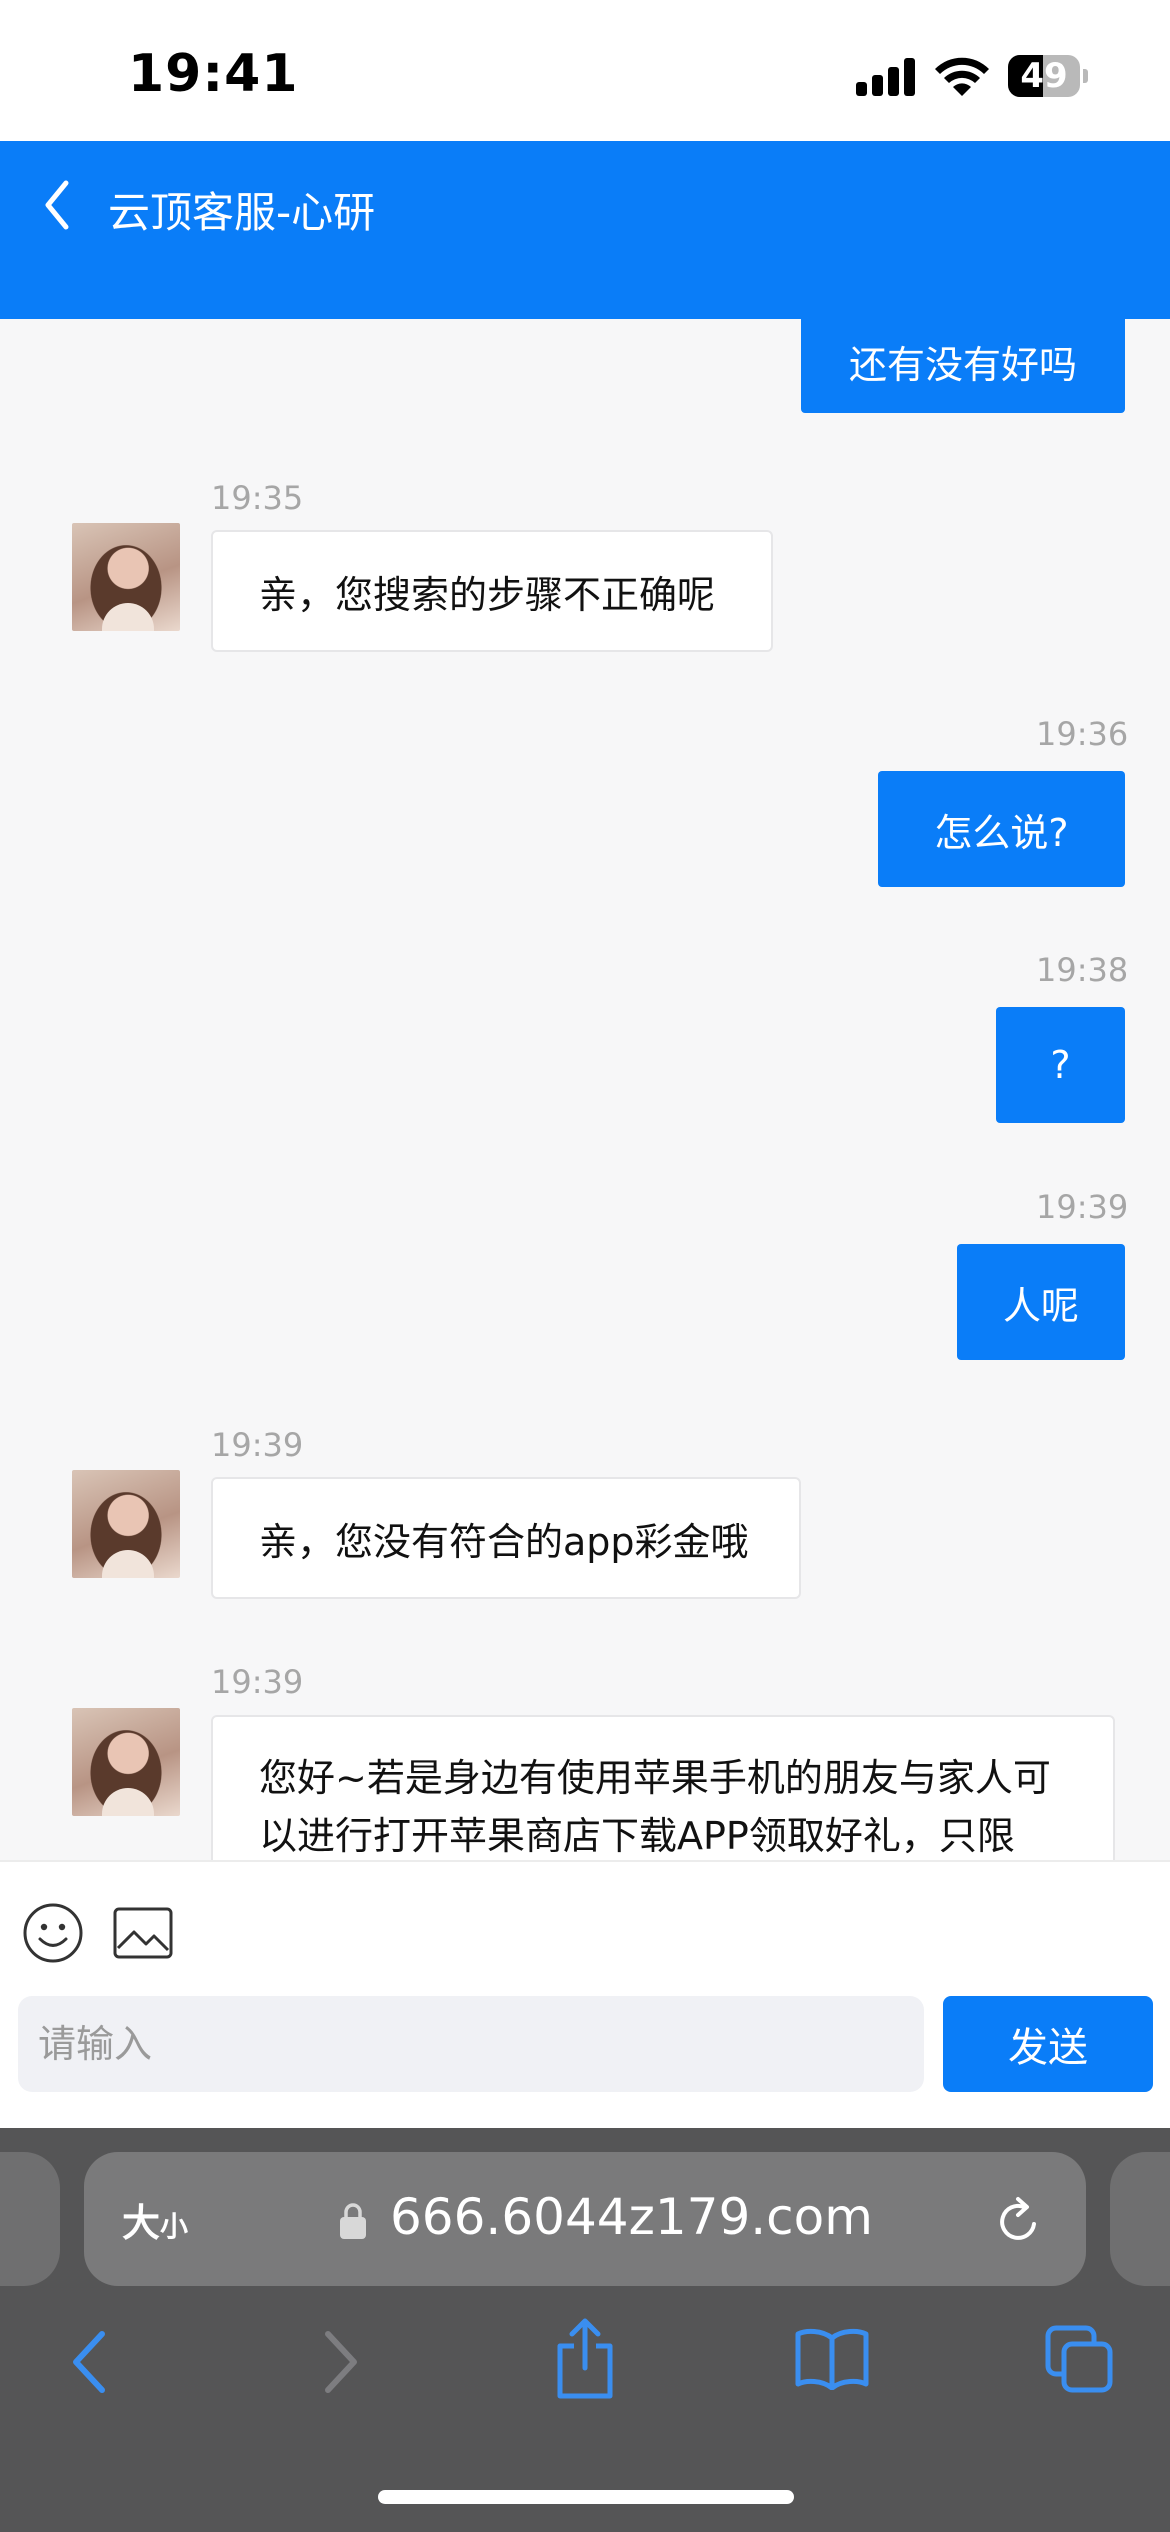  Describe the element at coordinates (1019, 2220) in the screenshot. I see `reload-icon` at that location.